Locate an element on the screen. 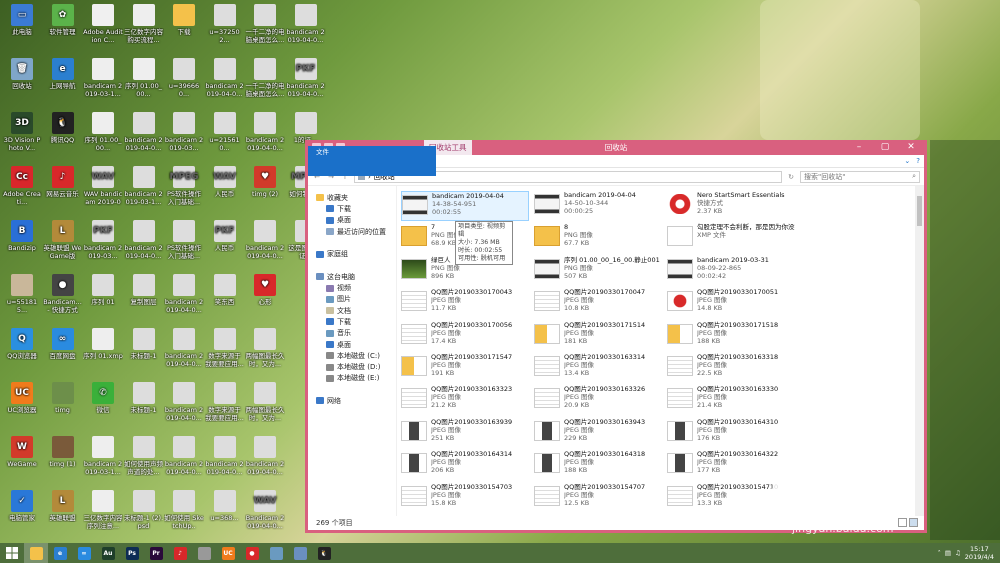 The image size is (1000, 563). taskbar-uc: UC is located at coordinates (228, 553).